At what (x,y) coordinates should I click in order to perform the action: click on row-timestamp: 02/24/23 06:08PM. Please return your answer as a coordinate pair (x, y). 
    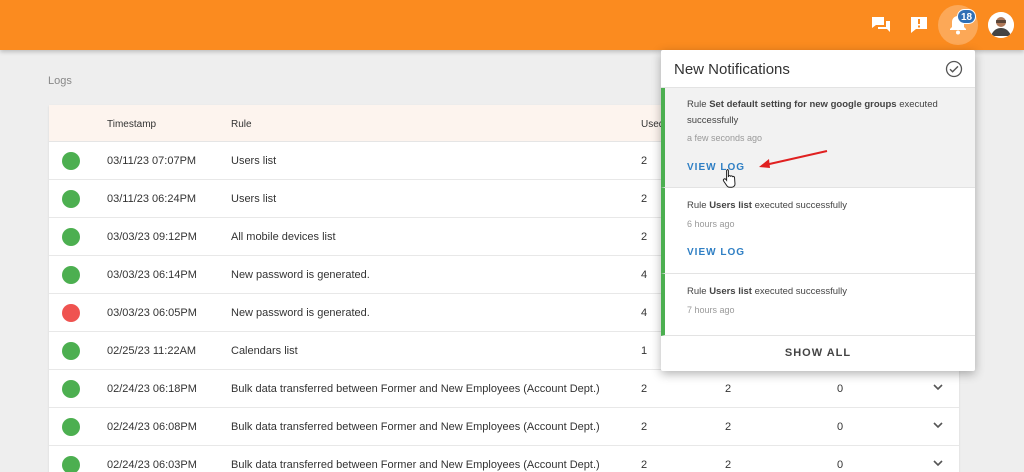
    Looking at the image, I should click on (152, 427).